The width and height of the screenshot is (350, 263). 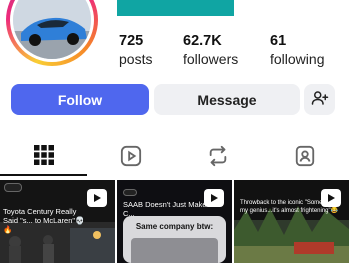 I want to click on grid-icon, so click(x=43, y=157).